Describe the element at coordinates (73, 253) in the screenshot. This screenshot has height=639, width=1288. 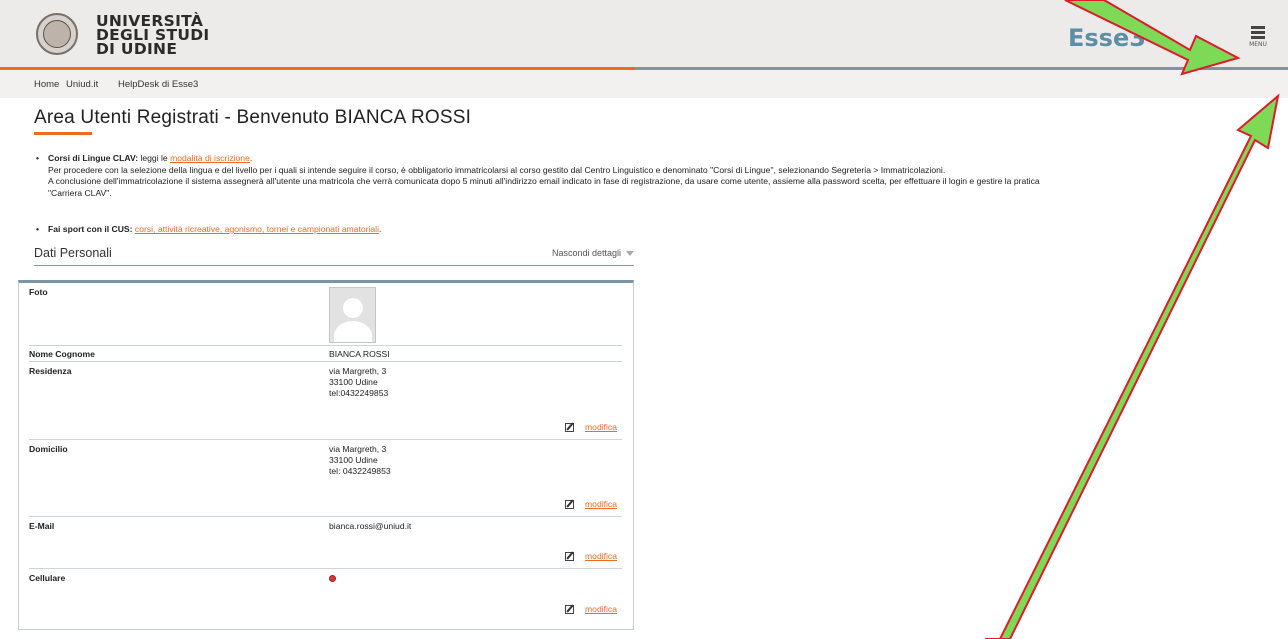
I see `section-title: Dati Personali` at that location.